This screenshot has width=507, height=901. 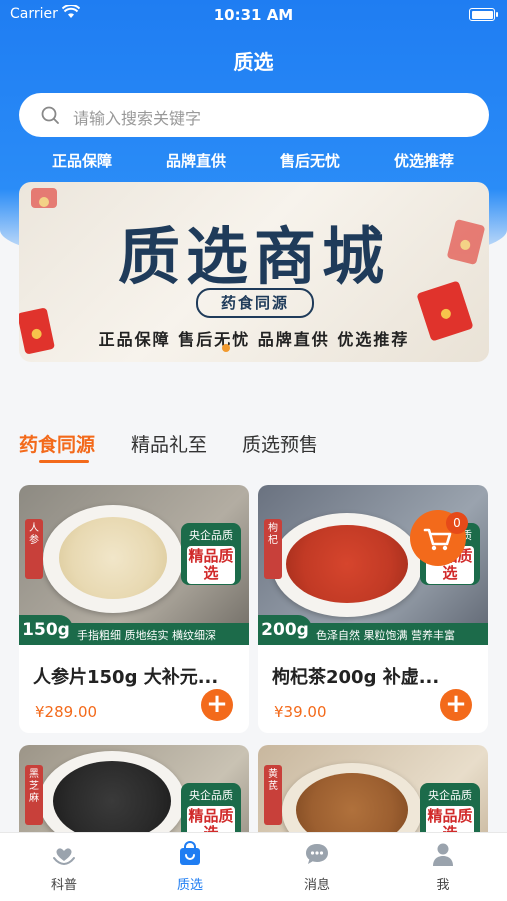 What do you see at coordinates (169, 443) in the screenshot?
I see `tab-premium-gifts: 精品礼至` at bounding box center [169, 443].